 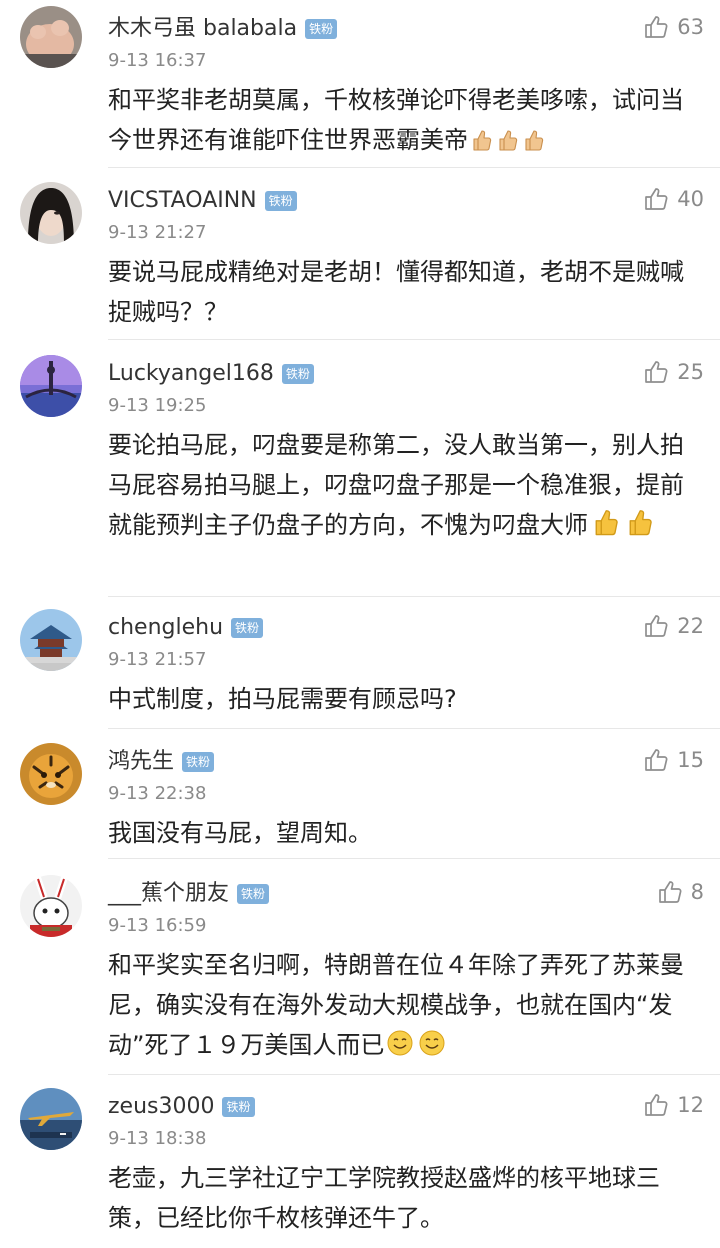 I want to click on username: ___蕉个朋友, so click(x=168, y=894).